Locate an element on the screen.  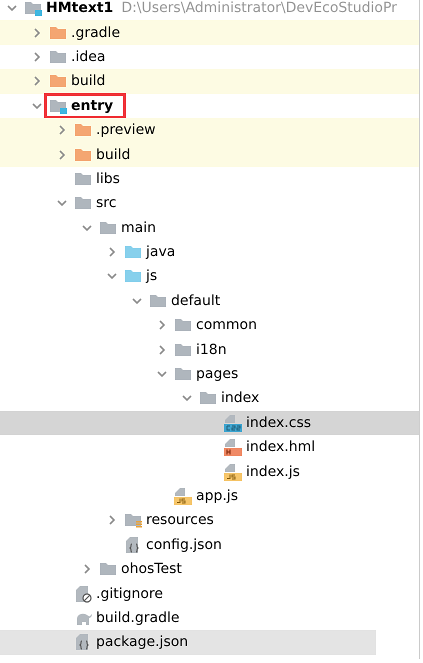
item-name: config.json is located at coordinates (184, 544).